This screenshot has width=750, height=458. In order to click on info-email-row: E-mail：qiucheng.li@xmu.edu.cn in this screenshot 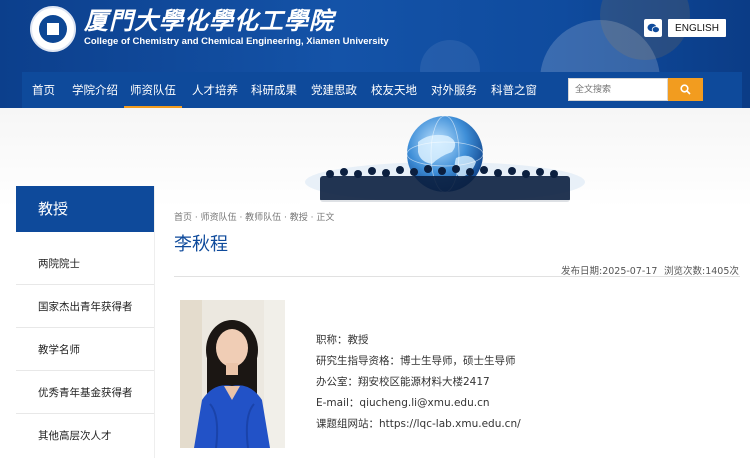, I will do `click(403, 402)`.